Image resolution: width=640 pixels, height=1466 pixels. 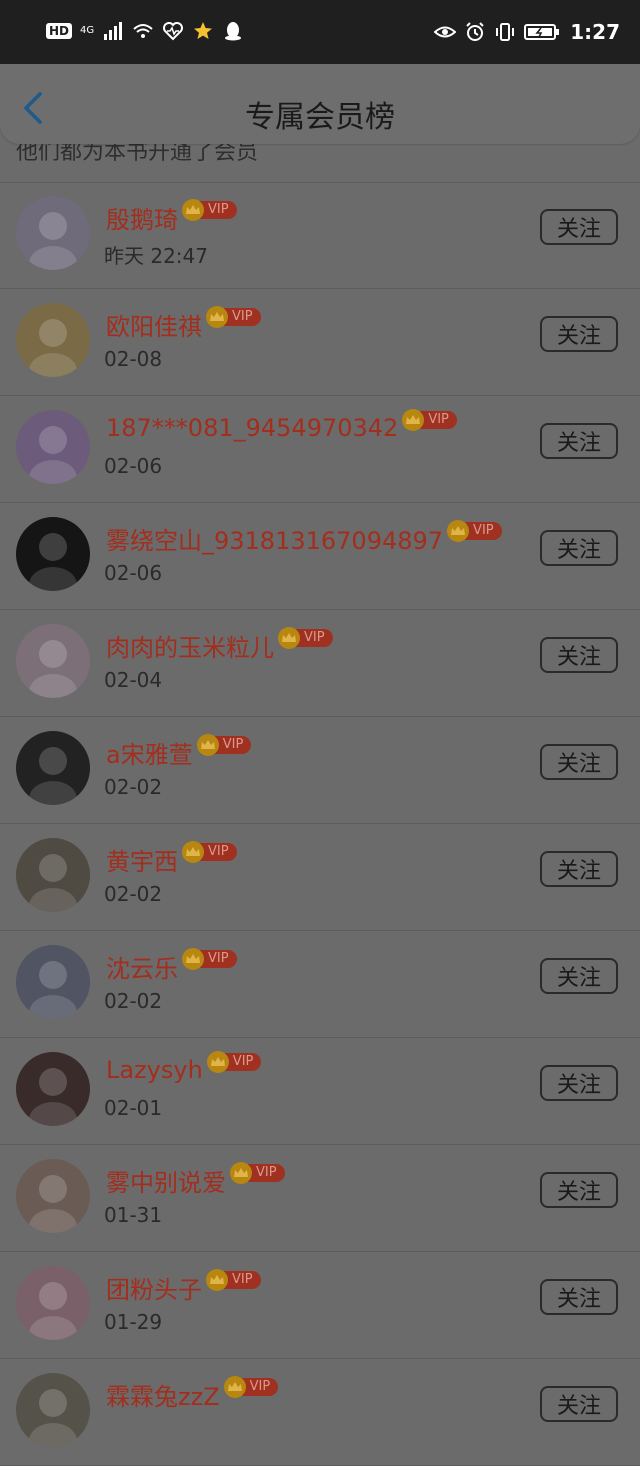 I want to click on member-name: 雾绕空山_931813167094897, so click(x=275, y=541).